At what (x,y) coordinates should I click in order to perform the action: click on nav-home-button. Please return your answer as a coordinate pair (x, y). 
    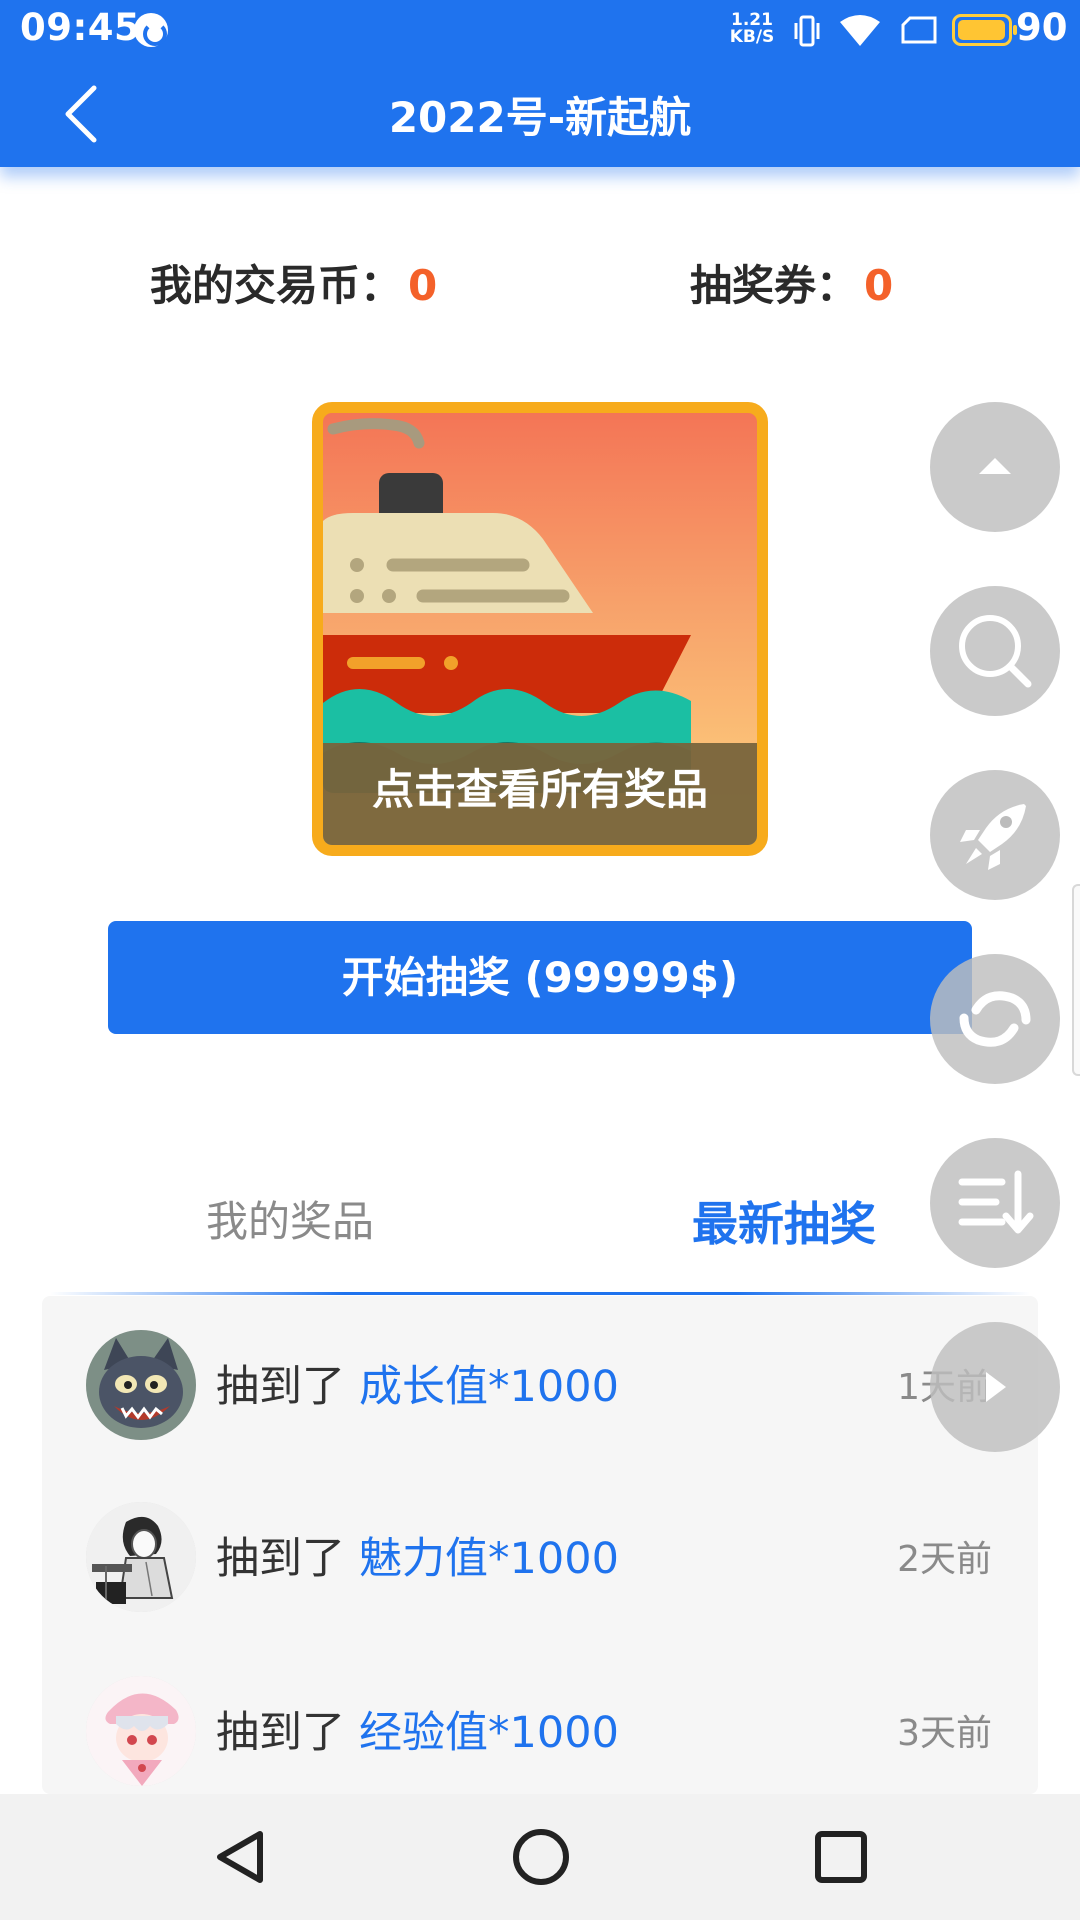
    Looking at the image, I should click on (541, 1857).